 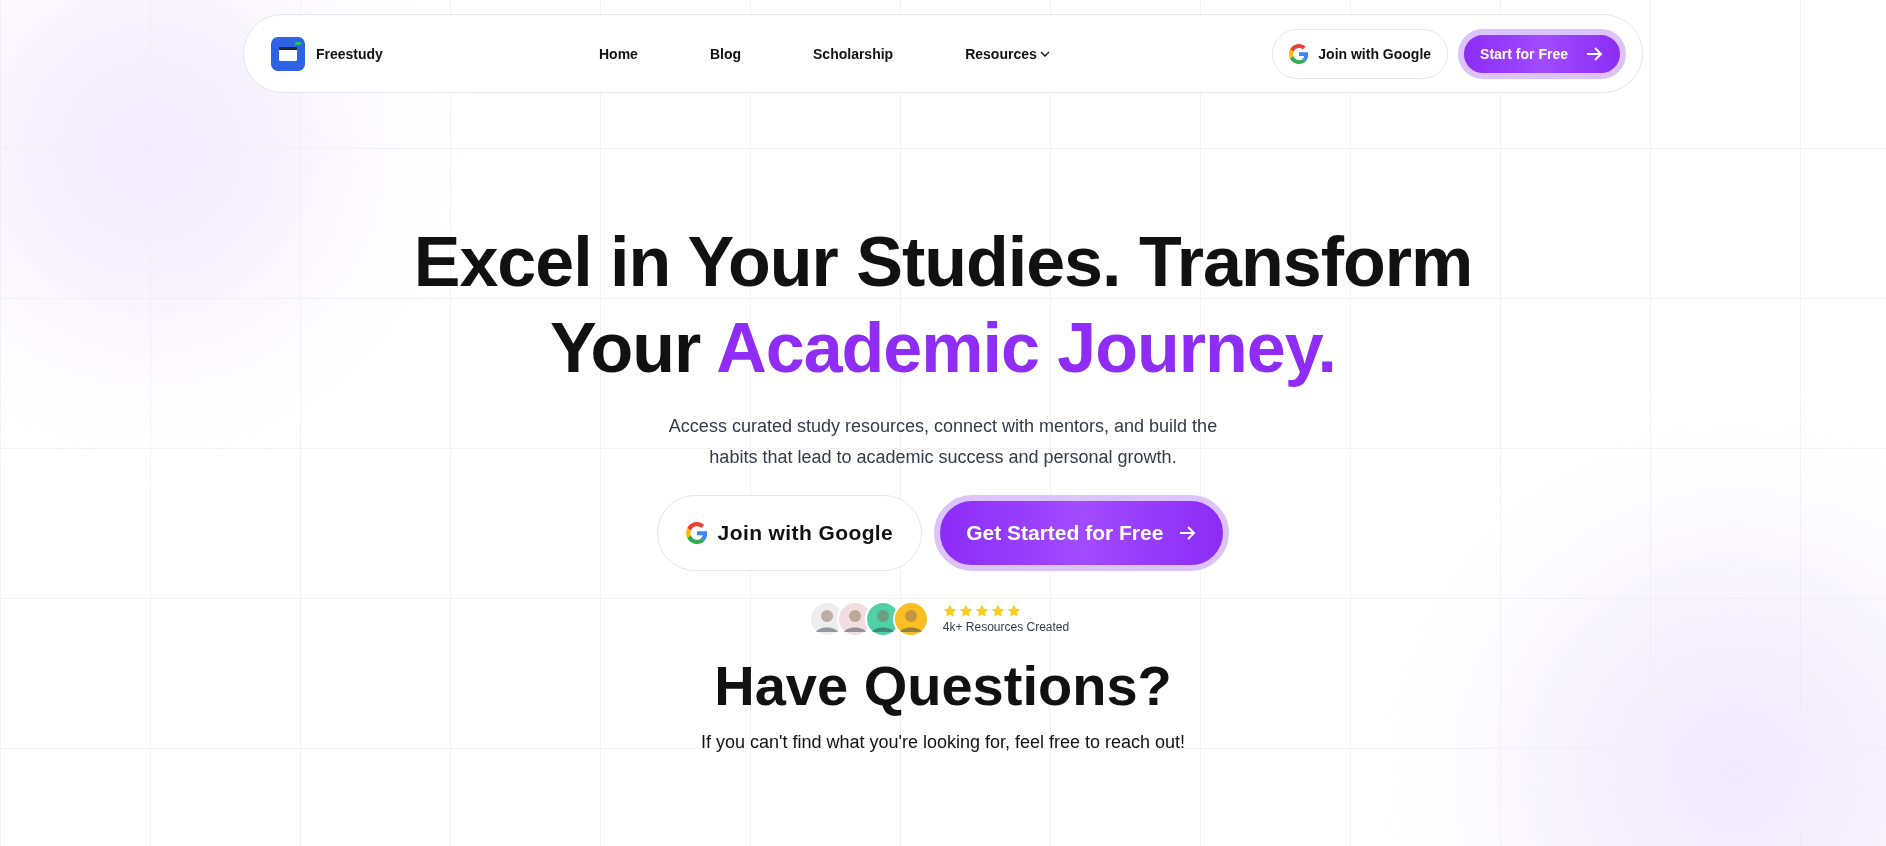 What do you see at coordinates (943, 742) in the screenshot?
I see `faq-description: If you can't find what you're looking for, feel free to reach out!` at bounding box center [943, 742].